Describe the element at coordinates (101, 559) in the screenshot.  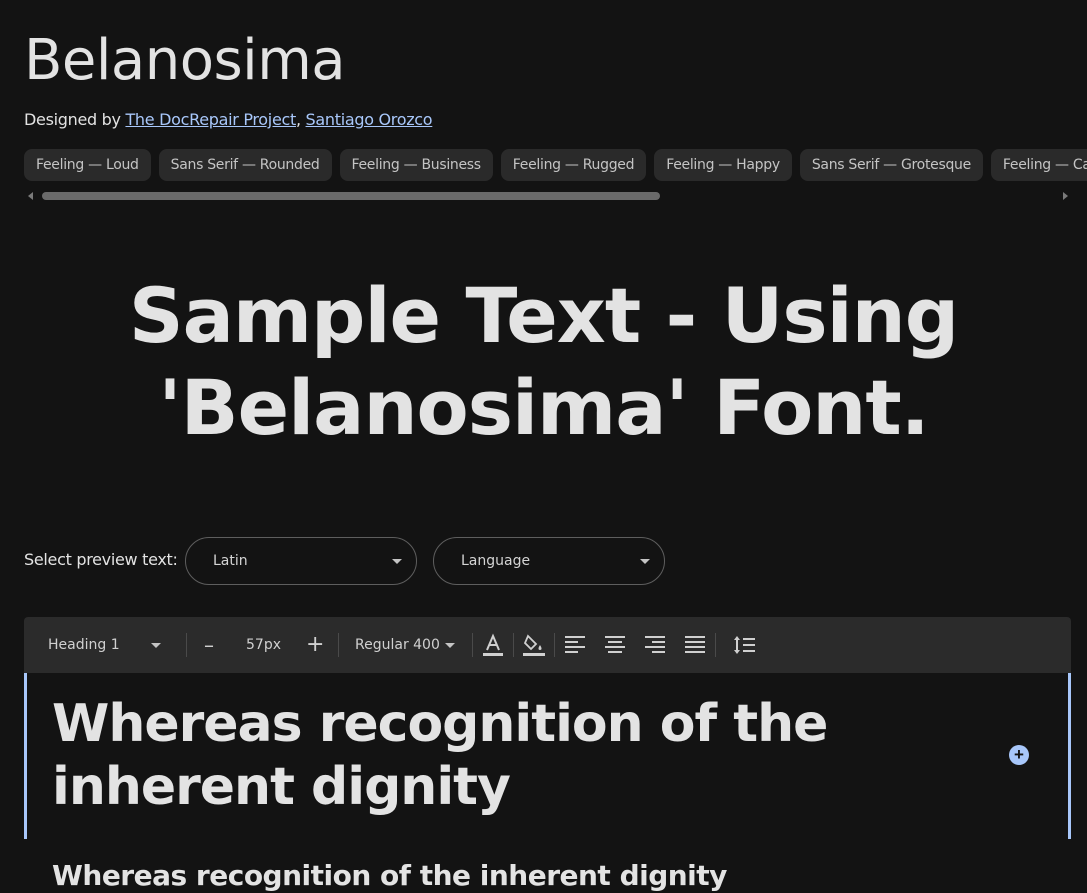
I see `preview-text-label: Select preview text:` at that location.